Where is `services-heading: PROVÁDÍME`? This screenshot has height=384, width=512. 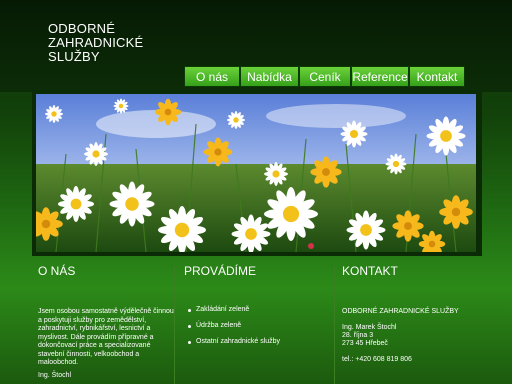
services-heading: PROVÁDÍME is located at coordinates (220, 271).